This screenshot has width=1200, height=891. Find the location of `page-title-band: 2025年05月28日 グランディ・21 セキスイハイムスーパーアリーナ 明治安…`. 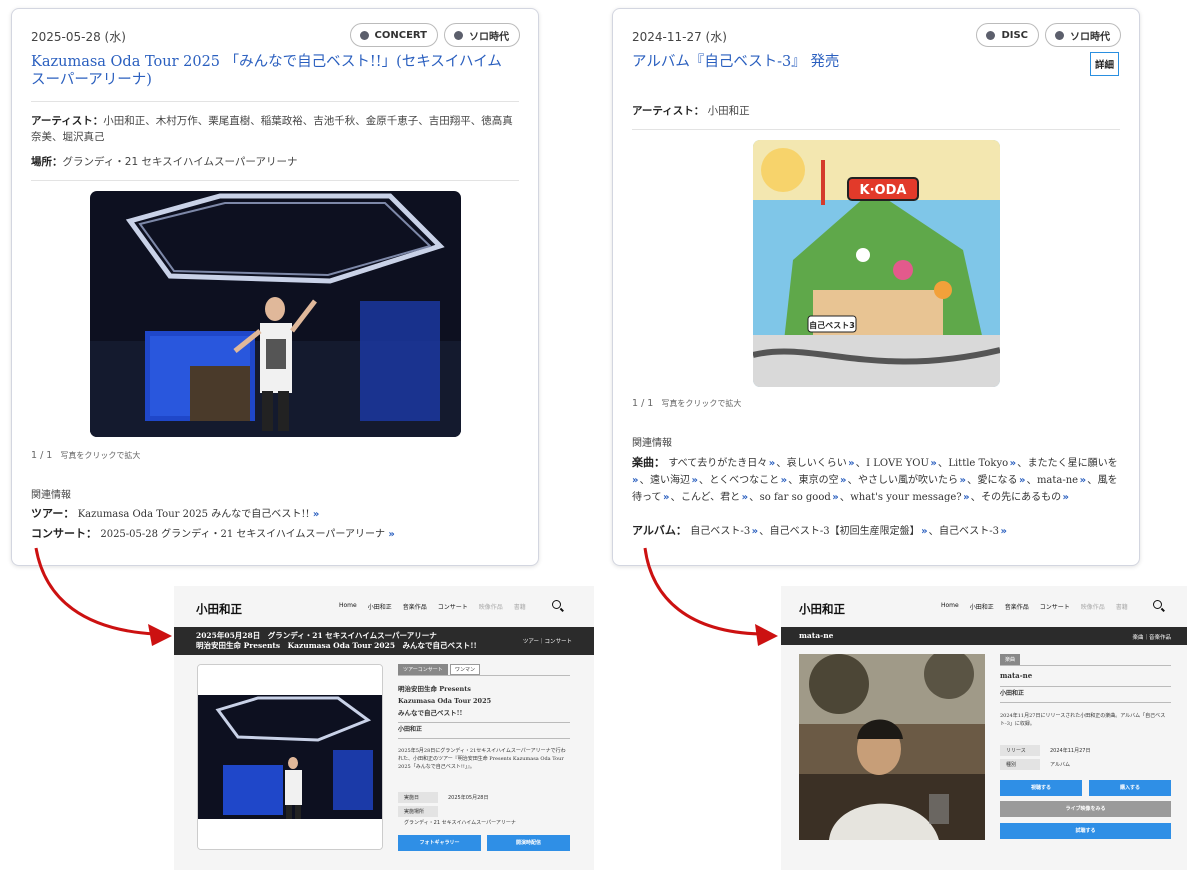

page-title-band: 2025年05月28日 グランディ・21 セキスイハイムスーパーアリーナ 明治安… is located at coordinates (384, 641).